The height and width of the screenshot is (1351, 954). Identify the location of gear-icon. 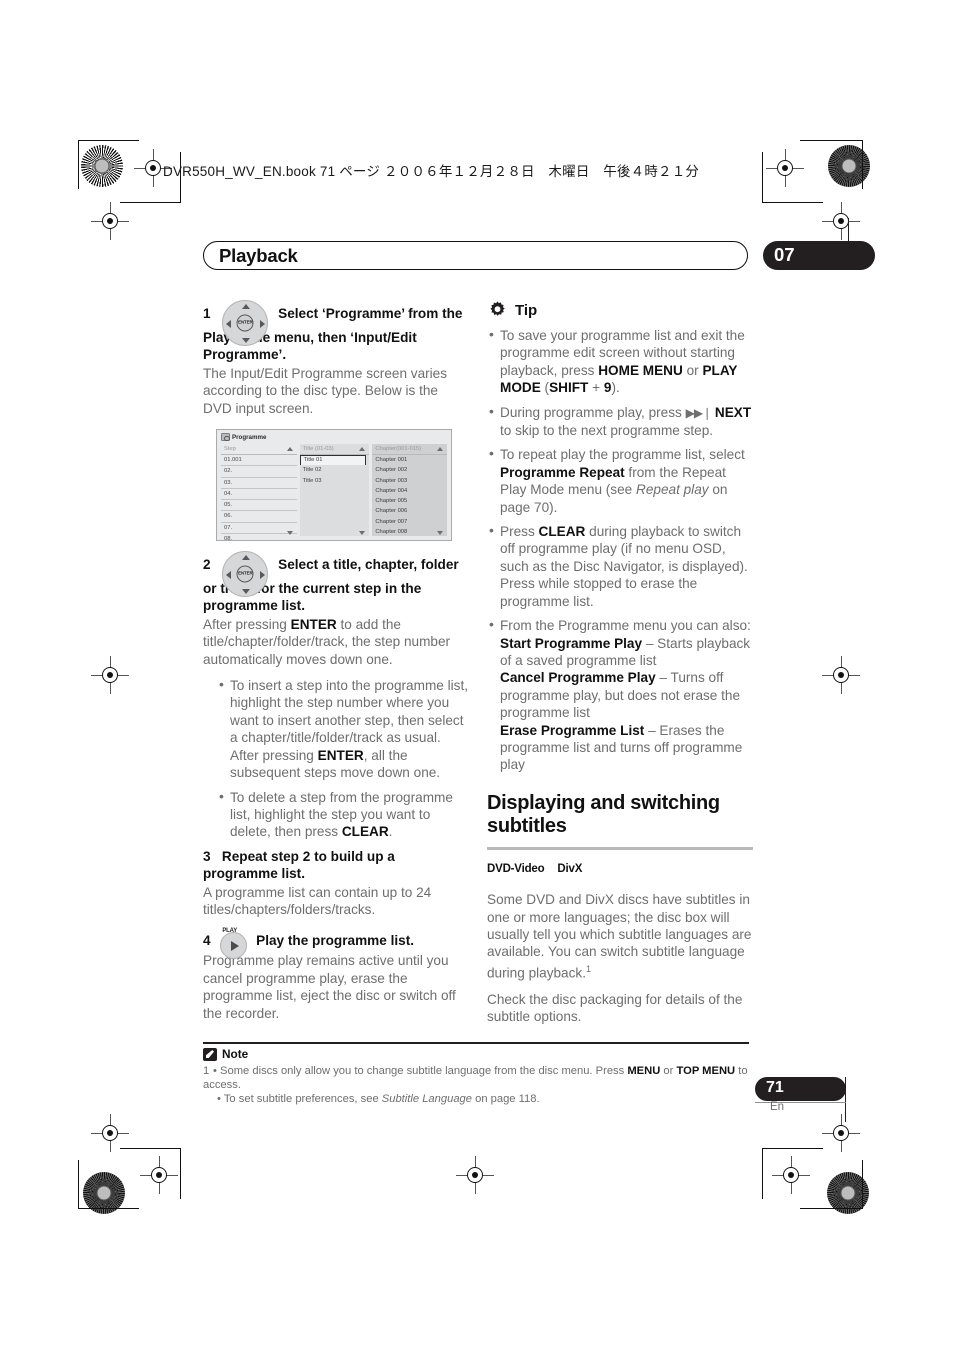
(497, 310).